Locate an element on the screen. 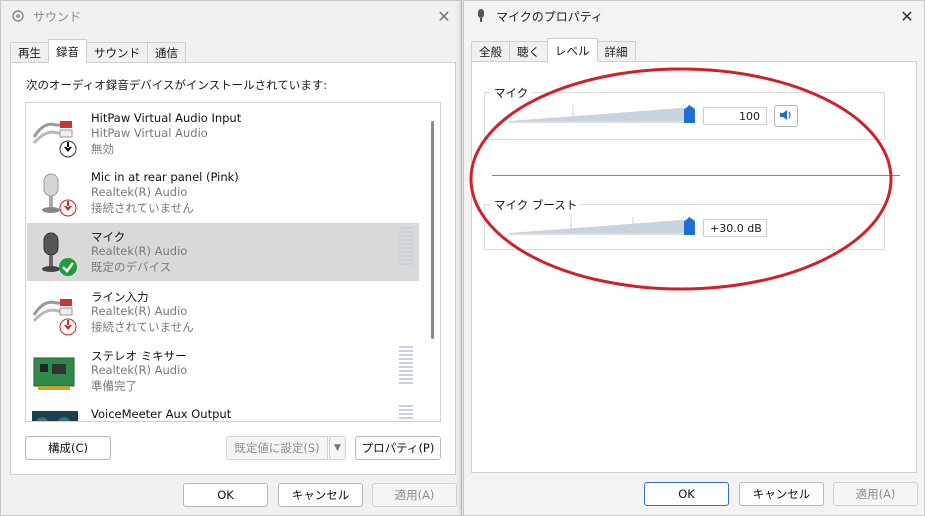 The width and height of the screenshot is (925, 516). mute-toggle-button is located at coordinates (786, 116).